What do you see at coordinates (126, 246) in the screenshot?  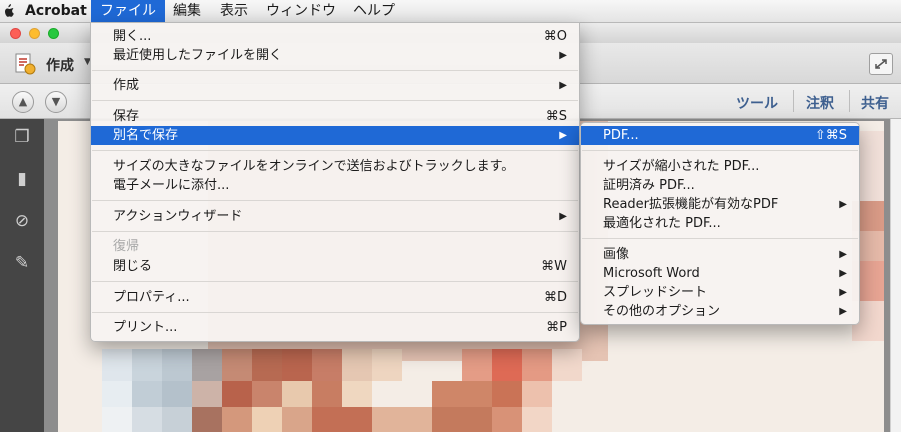 I see `menu-item-label: 復帰` at bounding box center [126, 246].